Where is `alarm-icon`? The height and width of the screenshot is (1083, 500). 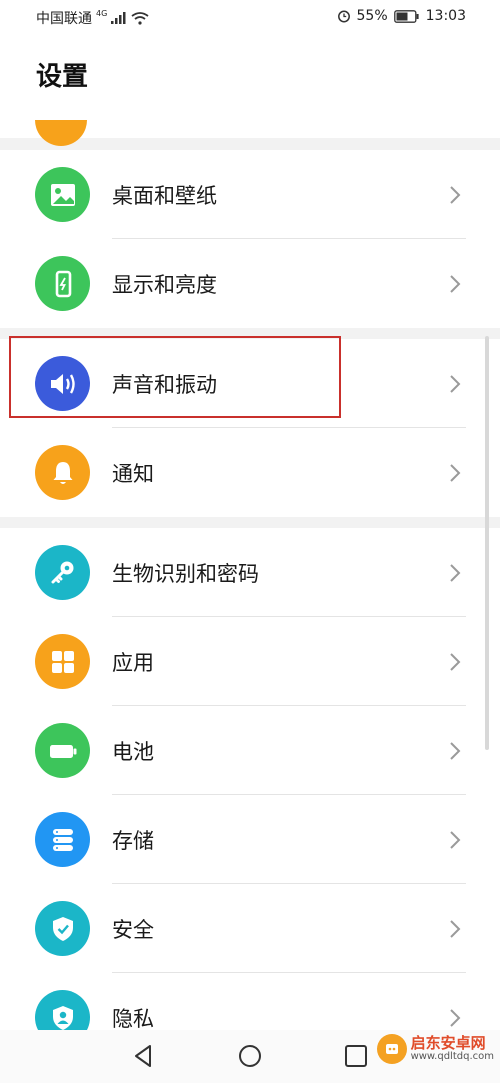
alarm-icon is located at coordinates (343, 16).